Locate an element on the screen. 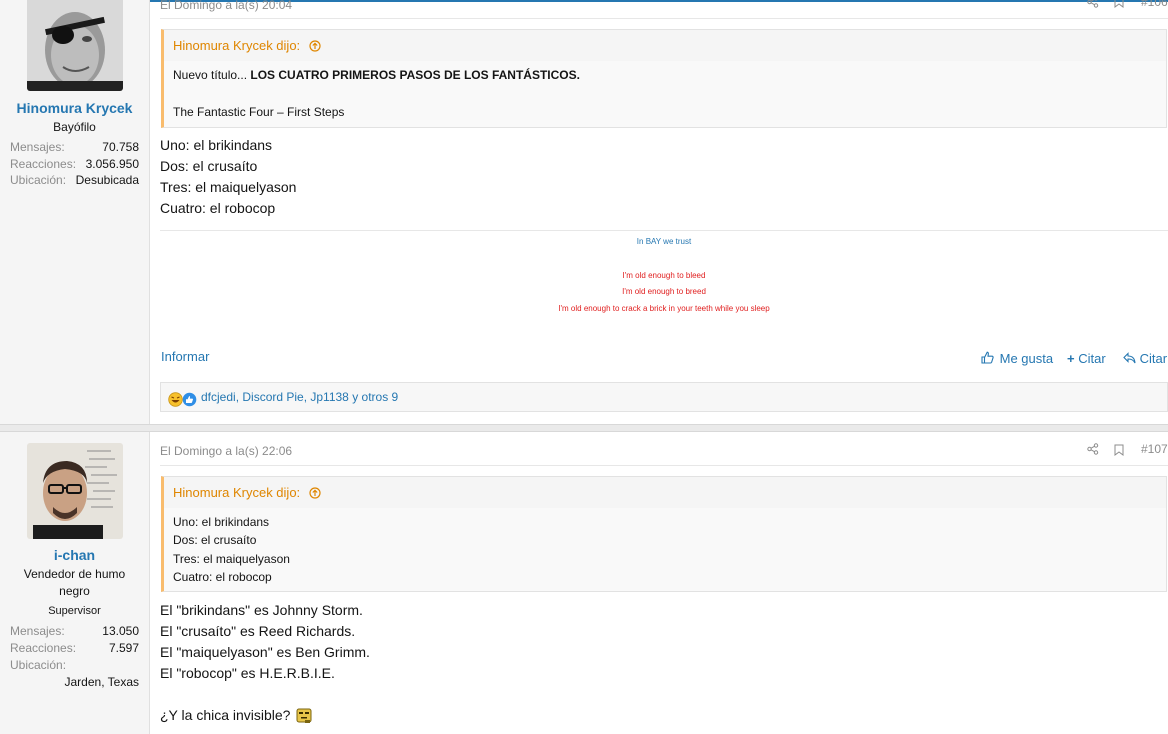 The height and width of the screenshot is (734, 1168). stat-value: Jarden, Texas is located at coordinates (102, 682).